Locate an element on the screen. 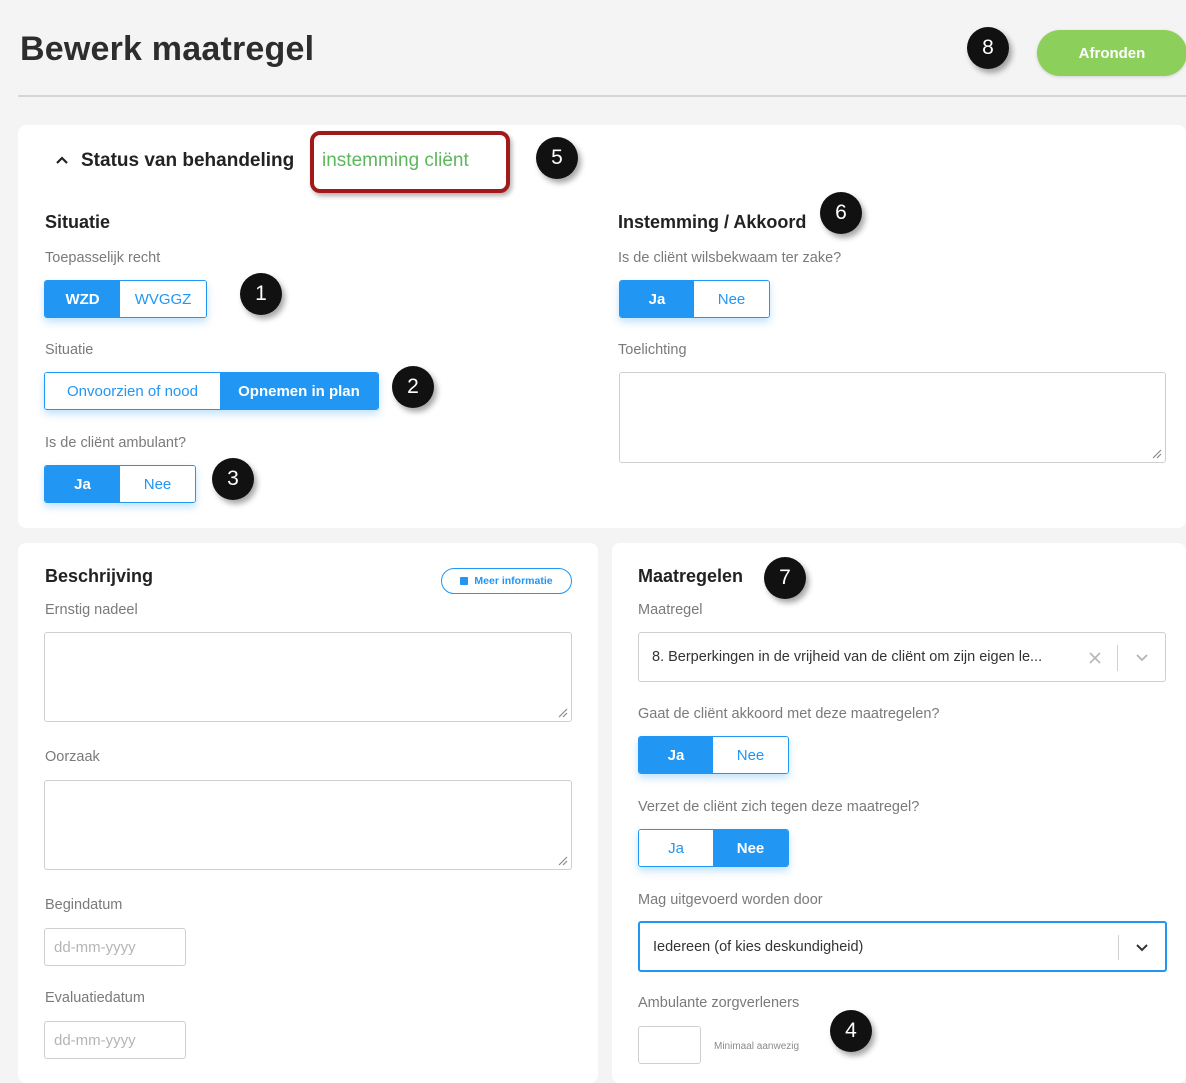 The image size is (1186, 1083). badge-1: 1 is located at coordinates (261, 294).